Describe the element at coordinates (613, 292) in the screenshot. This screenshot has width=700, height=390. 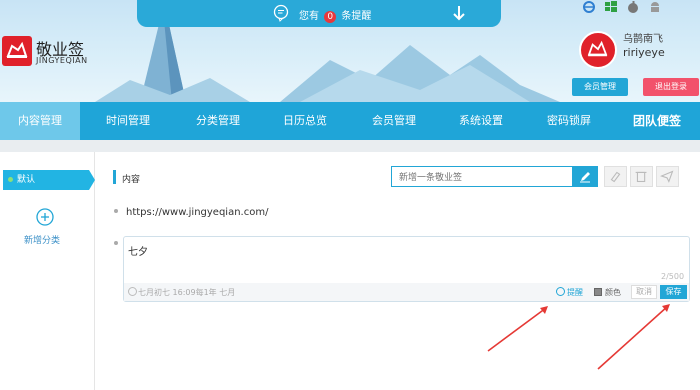
I see `color-button: 颜色` at that location.